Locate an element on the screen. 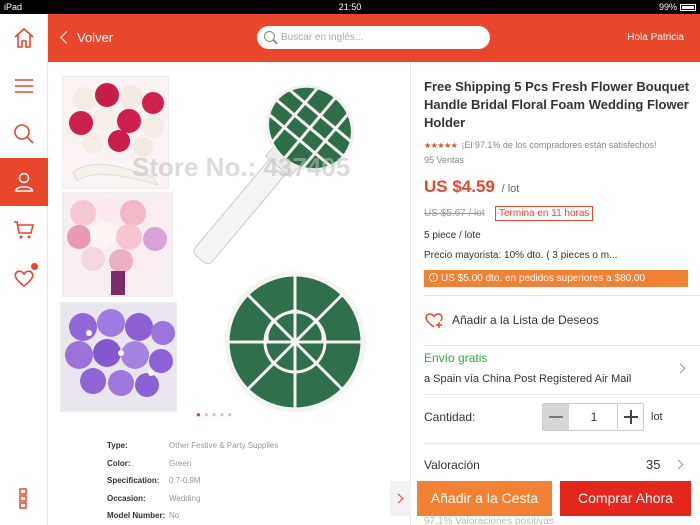  info-icon: i is located at coordinates (433, 277).